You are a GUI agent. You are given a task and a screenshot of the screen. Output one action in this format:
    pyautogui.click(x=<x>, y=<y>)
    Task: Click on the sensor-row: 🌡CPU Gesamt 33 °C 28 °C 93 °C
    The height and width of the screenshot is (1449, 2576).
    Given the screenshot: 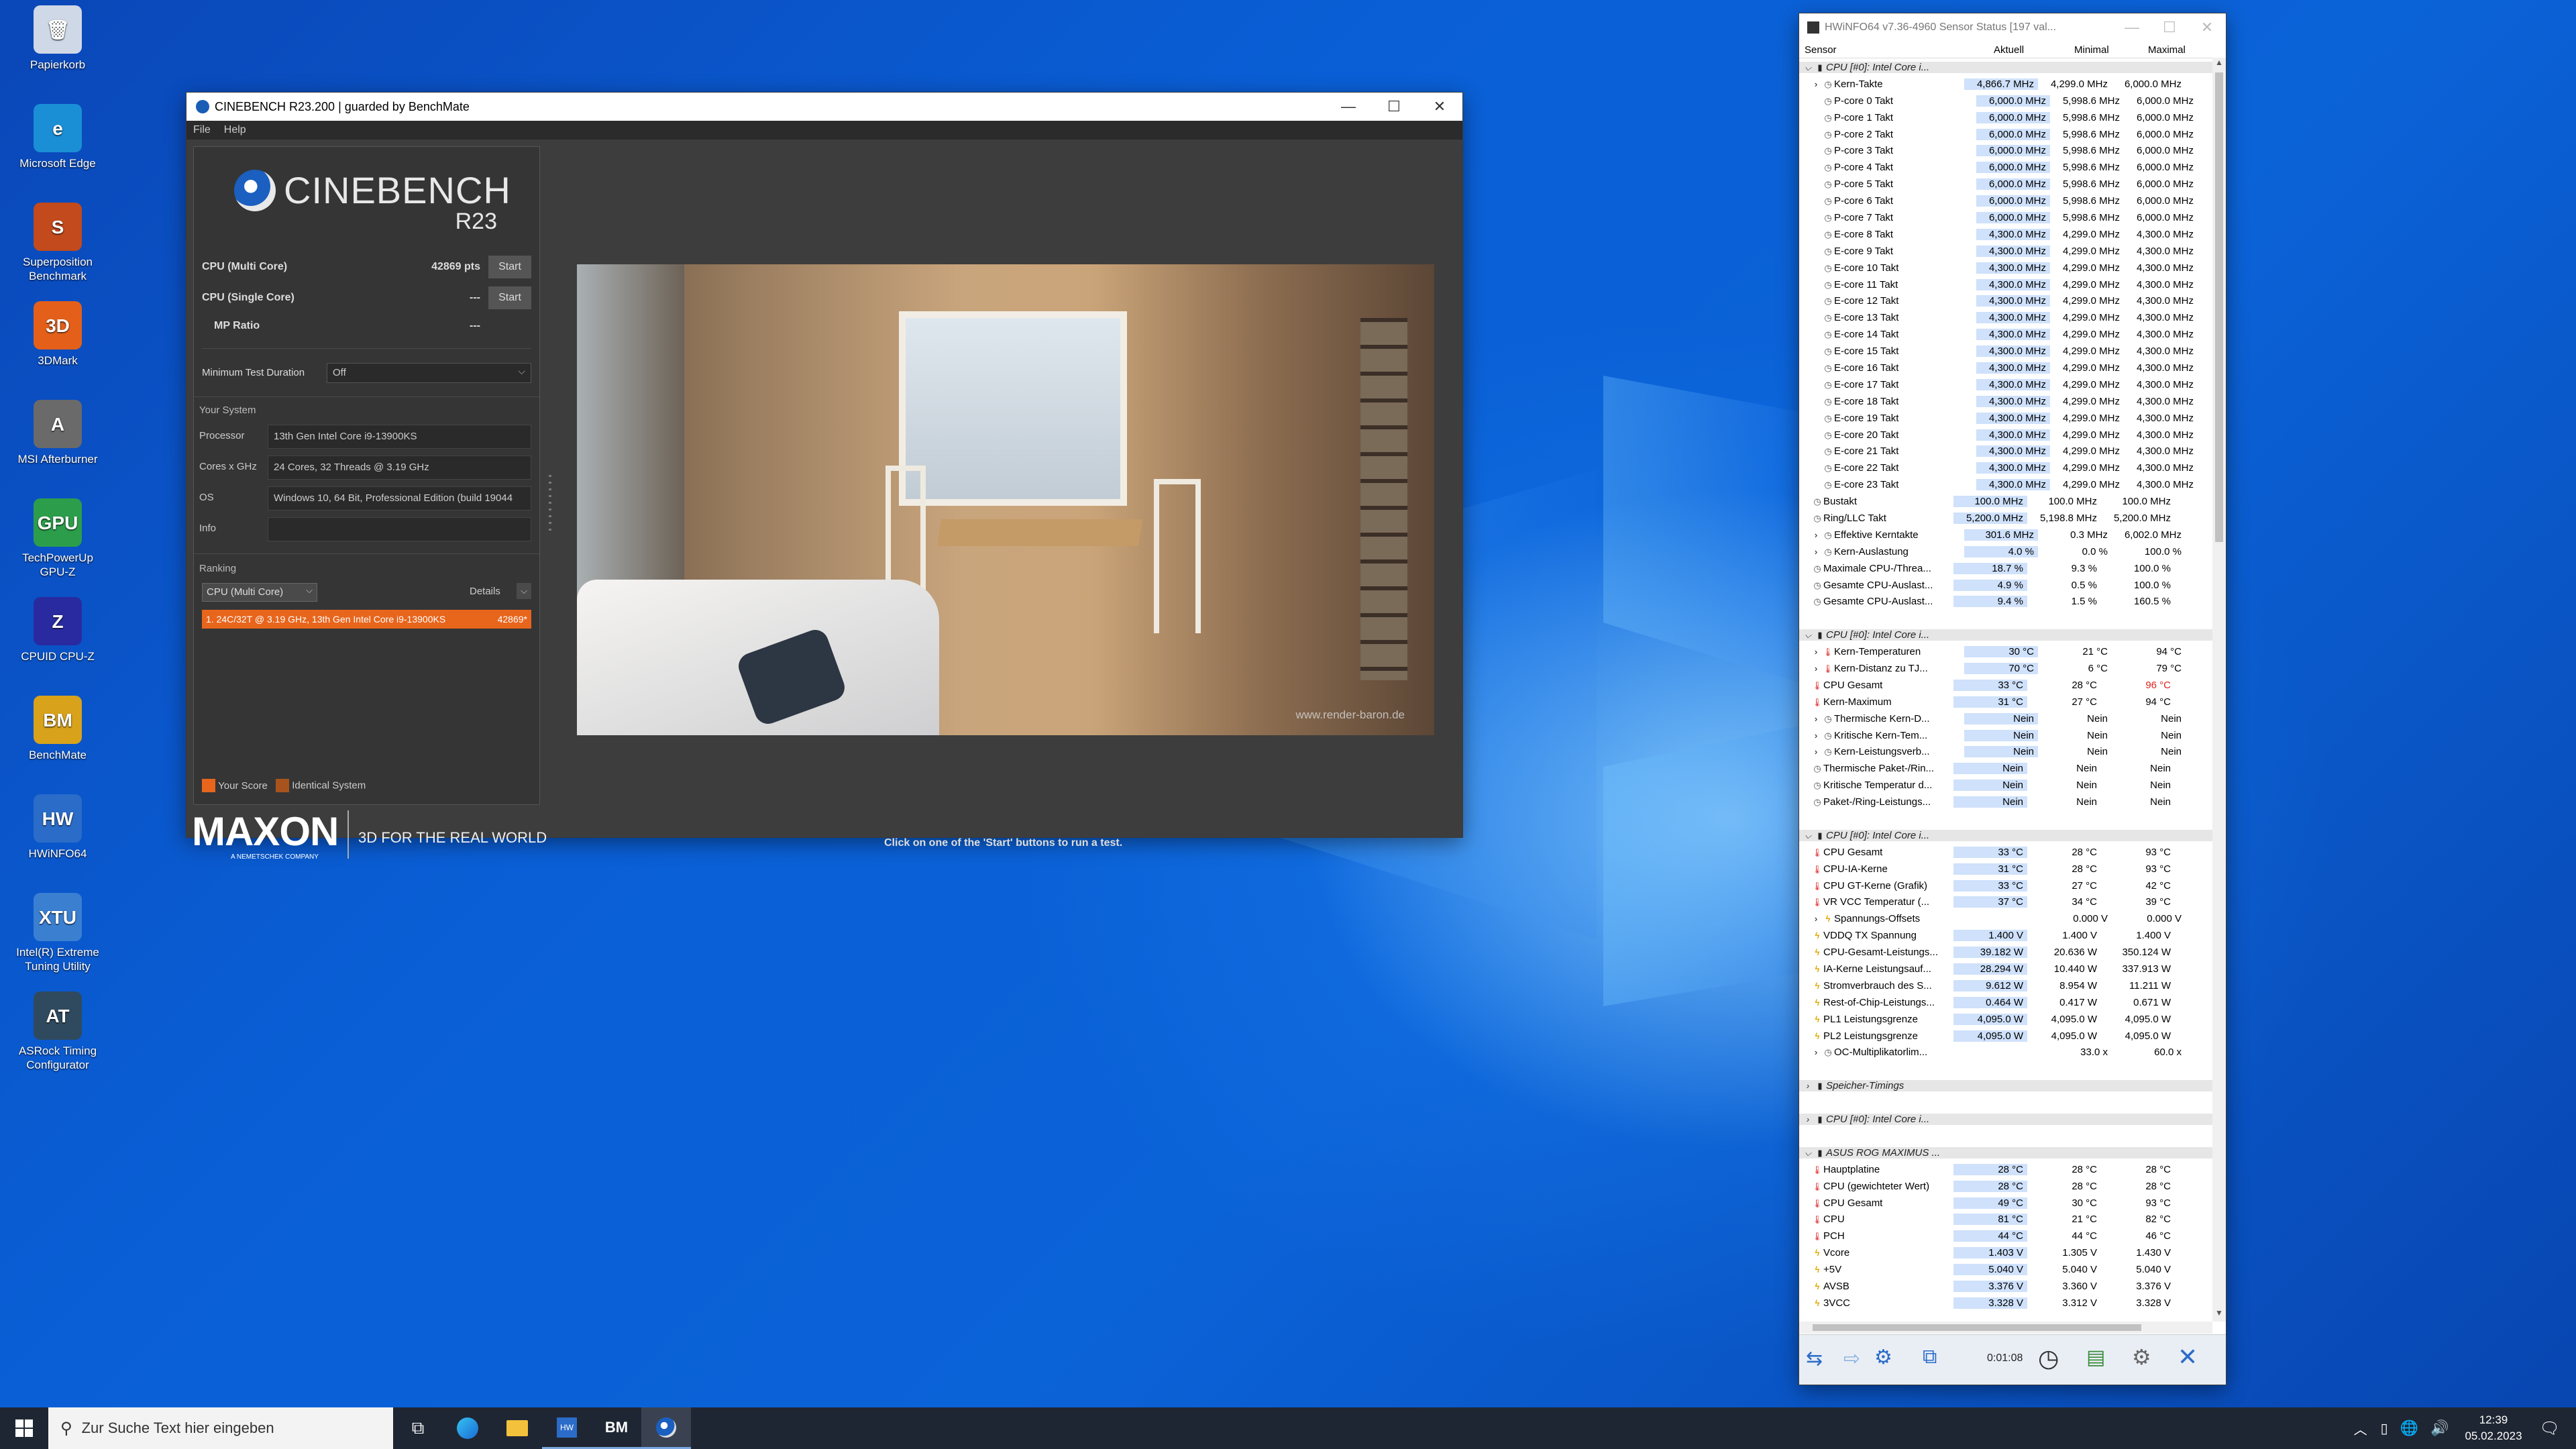 What is the action you would take?
    pyautogui.click(x=2005, y=852)
    